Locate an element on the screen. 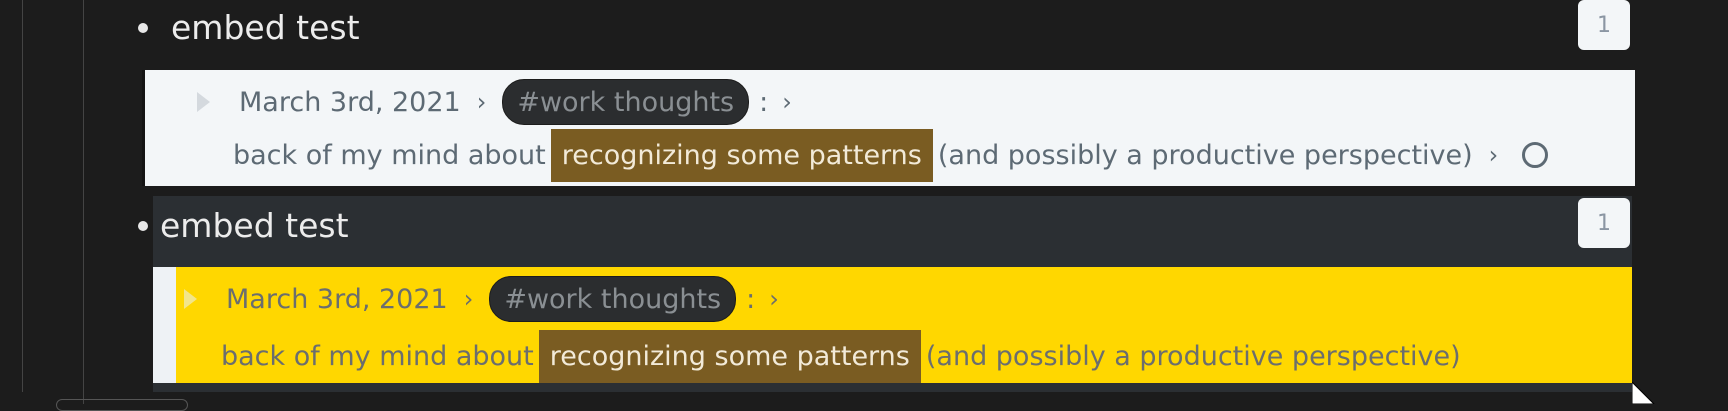 The width and height of the screenshot is (1728, 411). circle-icon is located at coordinates (1535, 155).